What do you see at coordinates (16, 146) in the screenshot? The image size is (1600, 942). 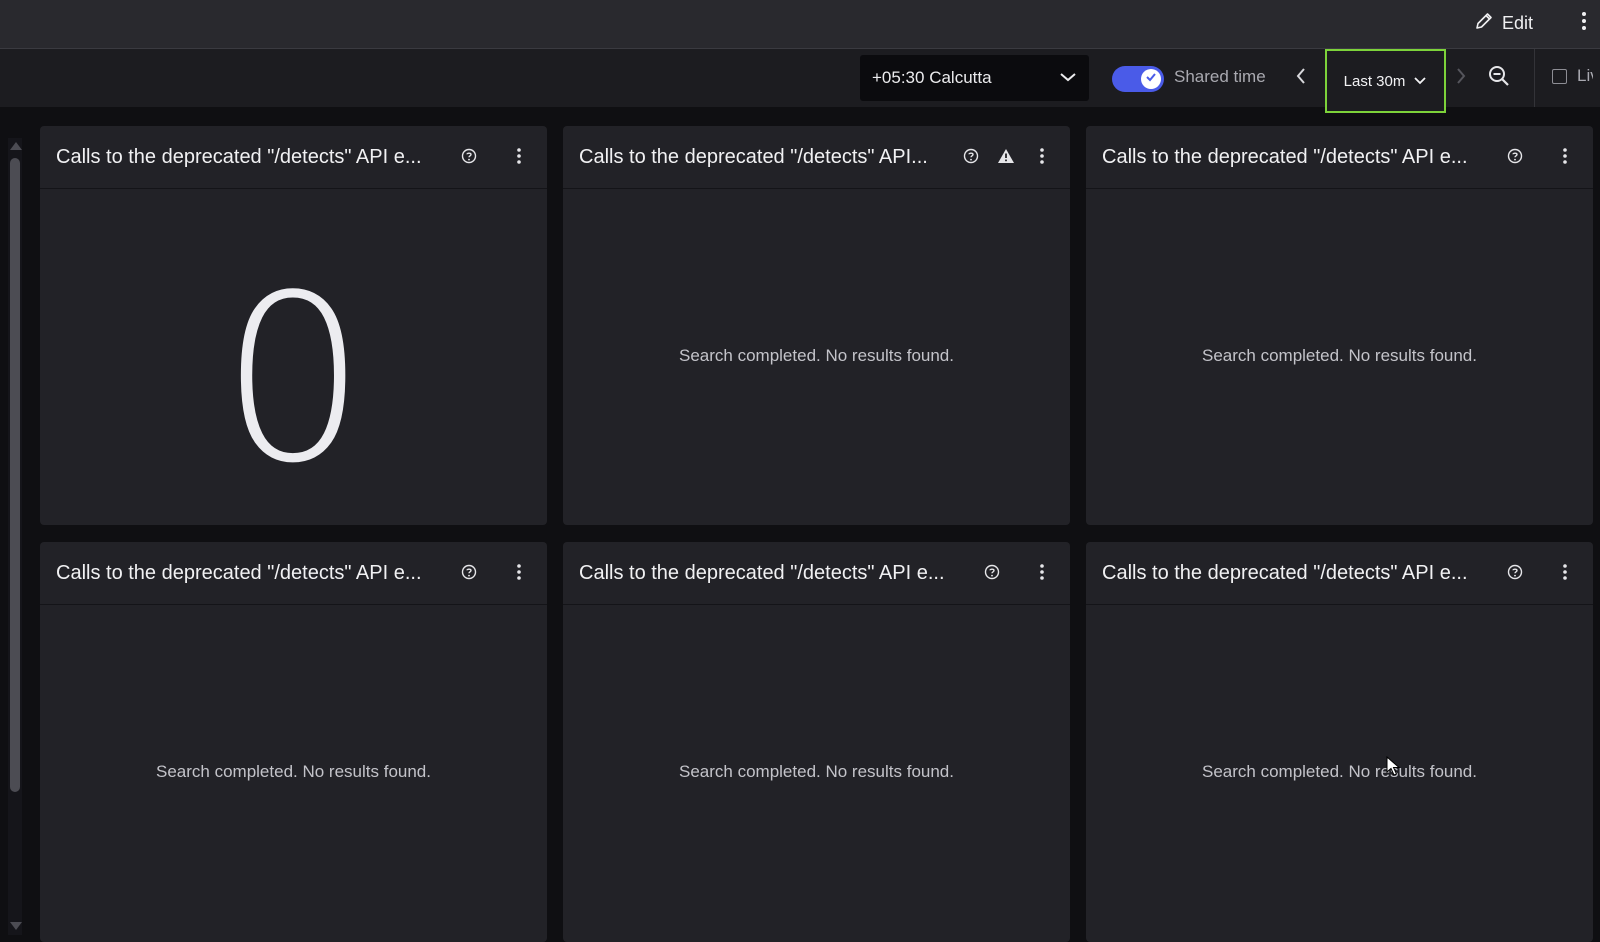 I see `scroll-up-arrow` at bounding box center [16, 146].